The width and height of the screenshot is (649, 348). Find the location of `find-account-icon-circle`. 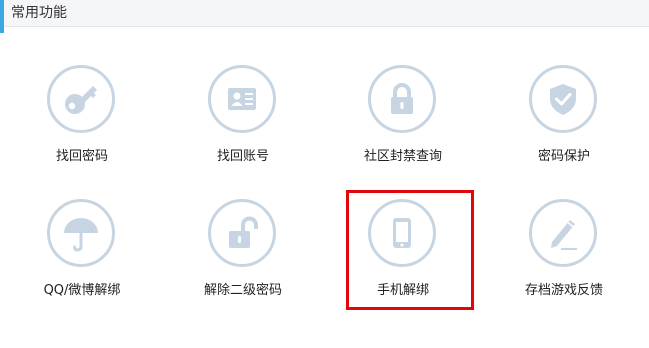

find-account-icon-circle is located at coordinates (242, 99).